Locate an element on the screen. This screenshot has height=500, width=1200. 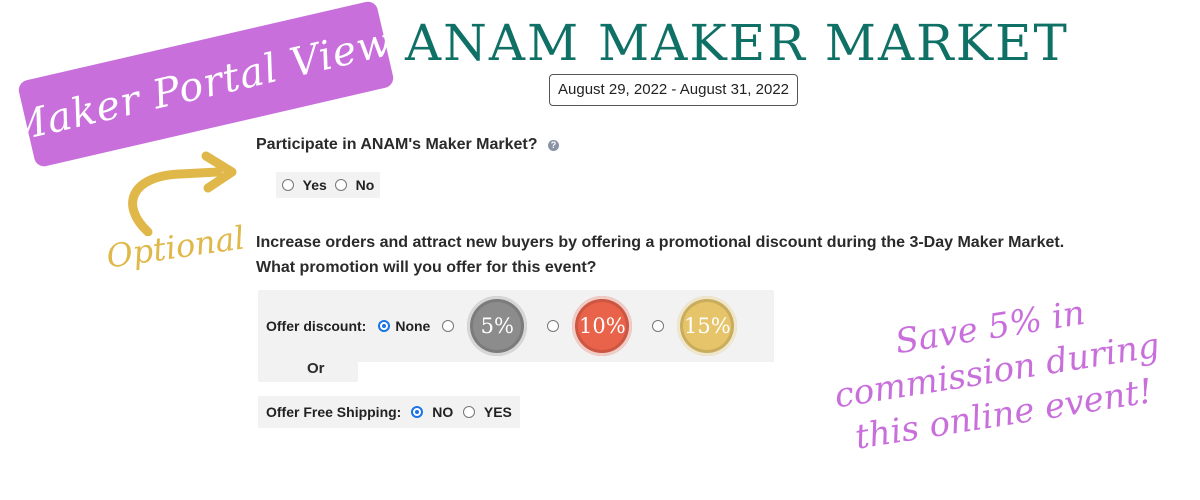
discount-options: Offer discount: None 5% 10% 15% is located at coordinates (516, 326).